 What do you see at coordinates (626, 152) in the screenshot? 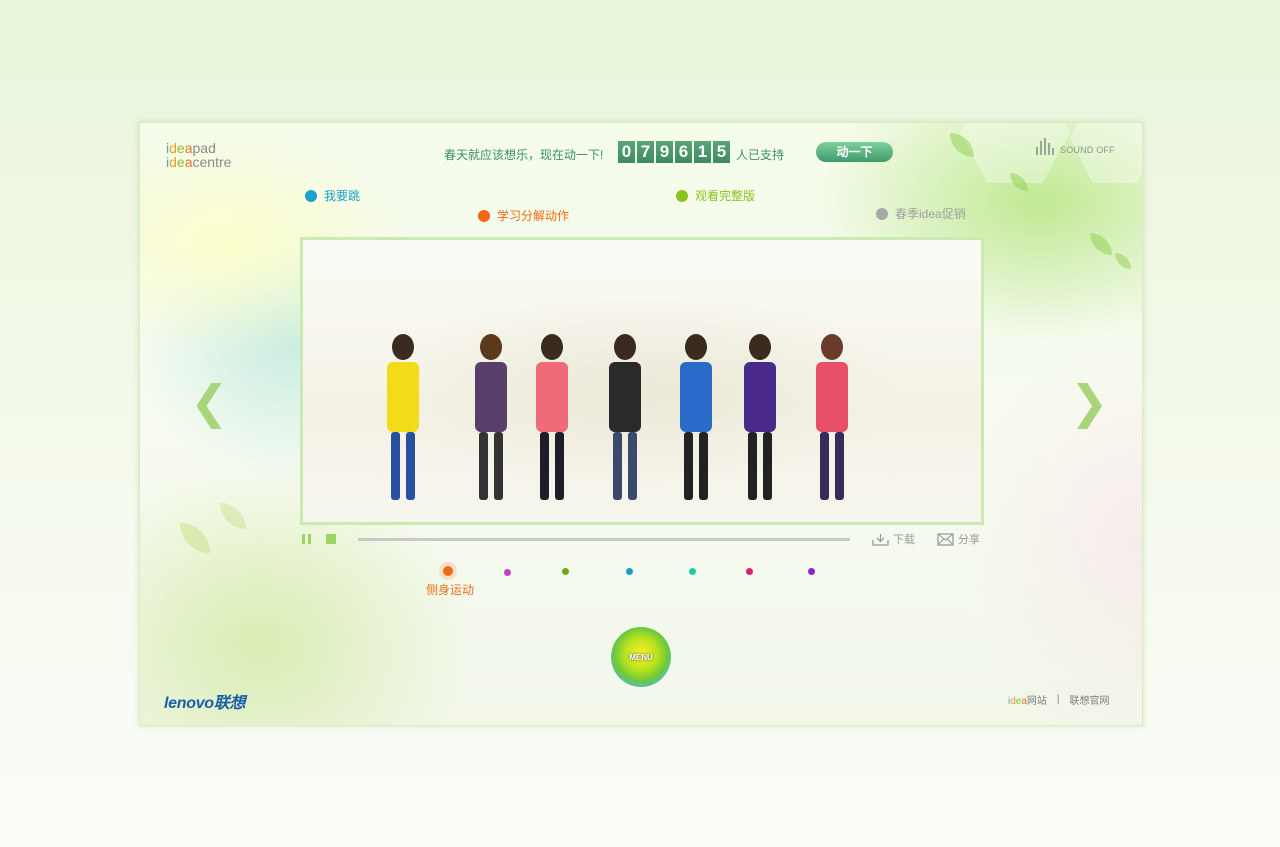
I see `counter-digit: 0` at bounding box center [626, 152].